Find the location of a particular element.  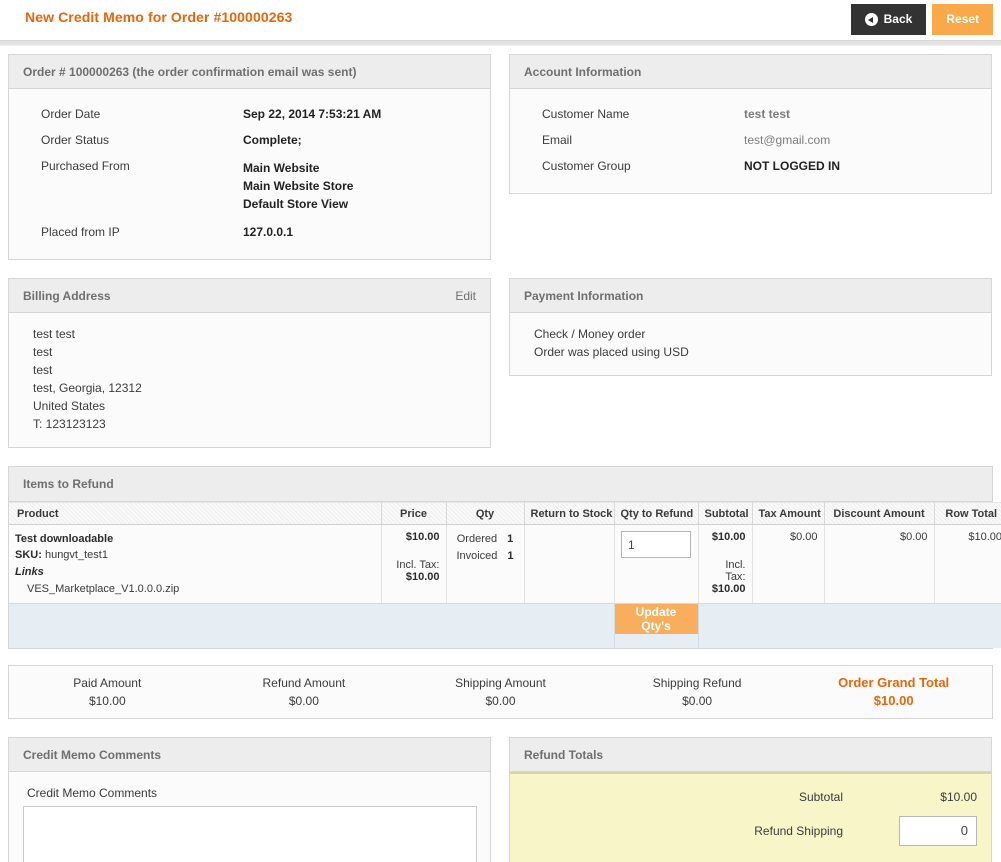

refund-amount-label: Refund Amount is located at coordinates (304, 682).